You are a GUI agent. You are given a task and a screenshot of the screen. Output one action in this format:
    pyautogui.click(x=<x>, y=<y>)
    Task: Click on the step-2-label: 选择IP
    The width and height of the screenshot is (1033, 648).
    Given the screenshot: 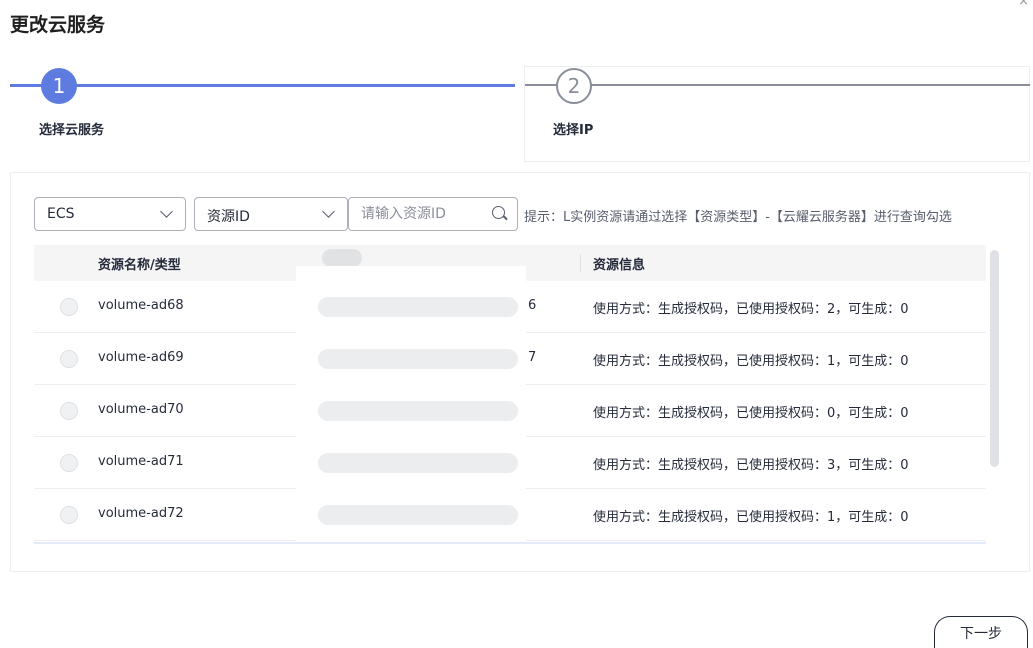 What is the action you would take?
    pyautogui.click(x=573, y=130)
    